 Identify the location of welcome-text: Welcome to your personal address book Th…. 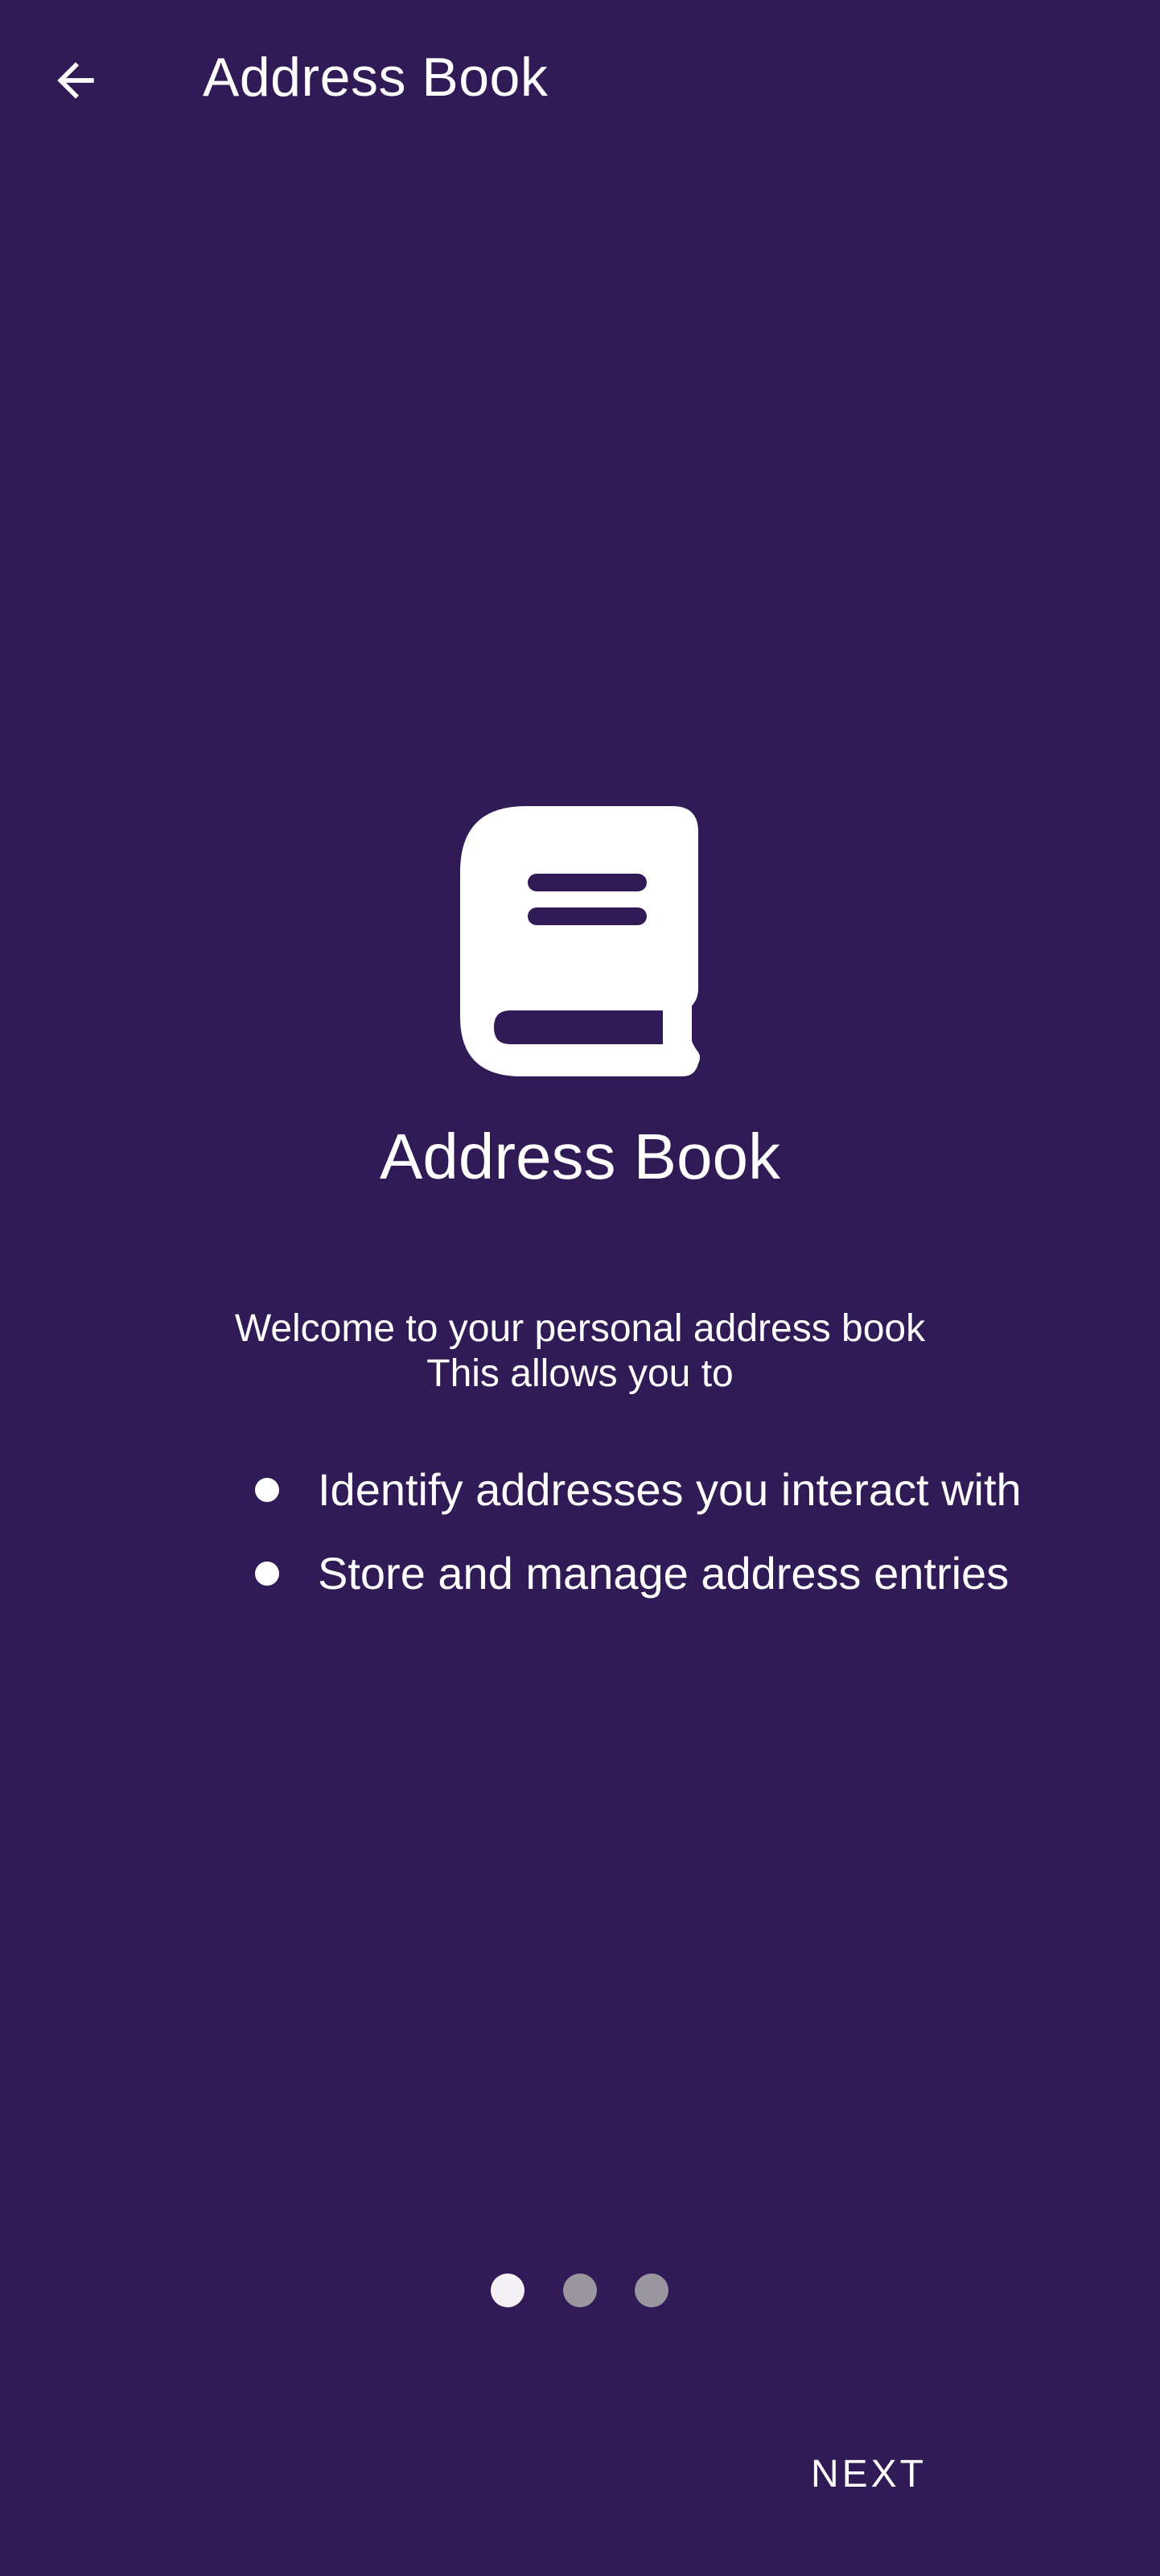
(580, 1352).